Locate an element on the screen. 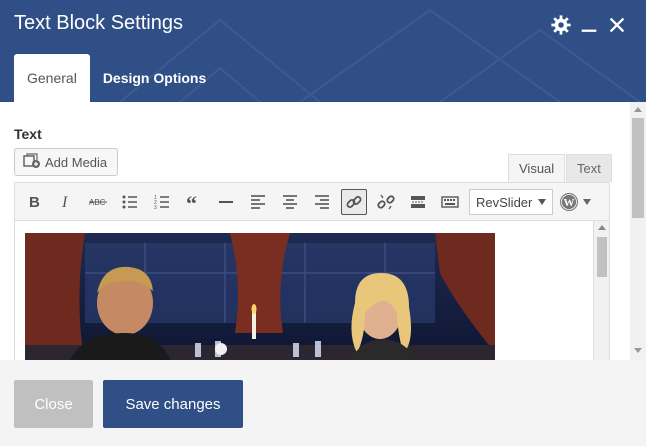  revslider-select-value: RevSlider is located at coordinates (504, 202).